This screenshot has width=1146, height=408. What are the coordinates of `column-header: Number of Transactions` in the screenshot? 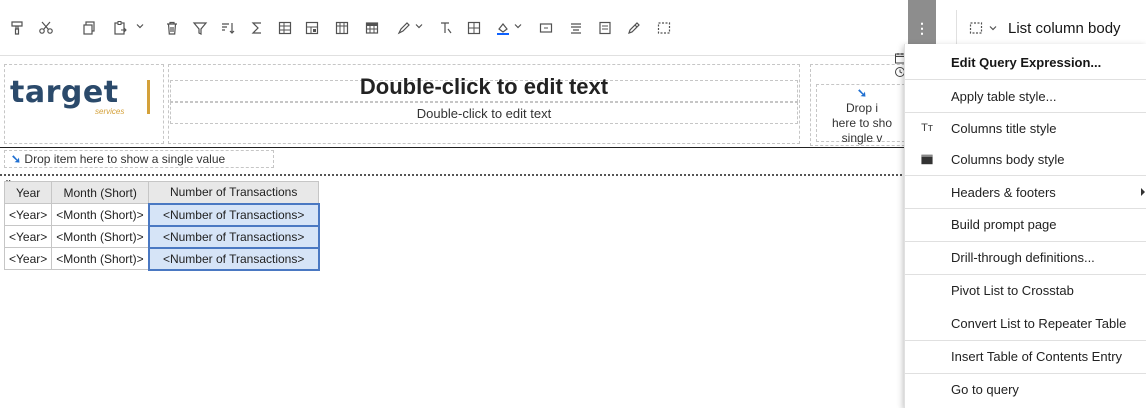 It's located at (234, 192).